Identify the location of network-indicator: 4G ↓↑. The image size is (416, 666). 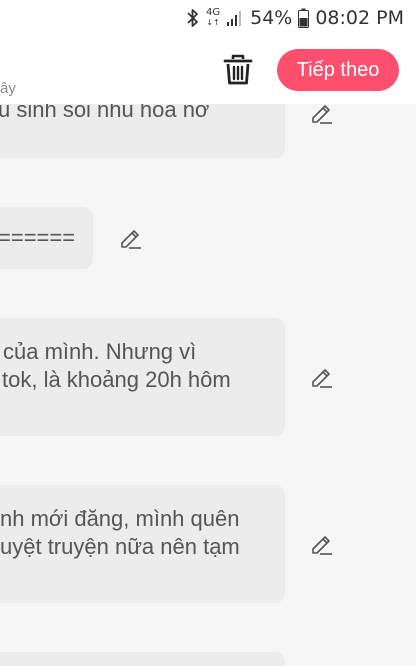
(213, 17).